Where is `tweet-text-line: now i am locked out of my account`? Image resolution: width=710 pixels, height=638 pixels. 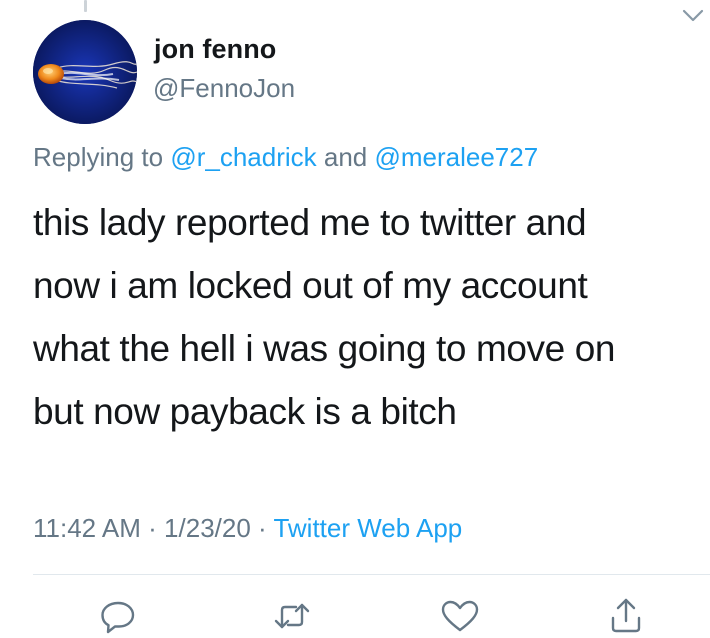
tweet-text-line: now i am locked out of my account is located at coordinates (310, 285).